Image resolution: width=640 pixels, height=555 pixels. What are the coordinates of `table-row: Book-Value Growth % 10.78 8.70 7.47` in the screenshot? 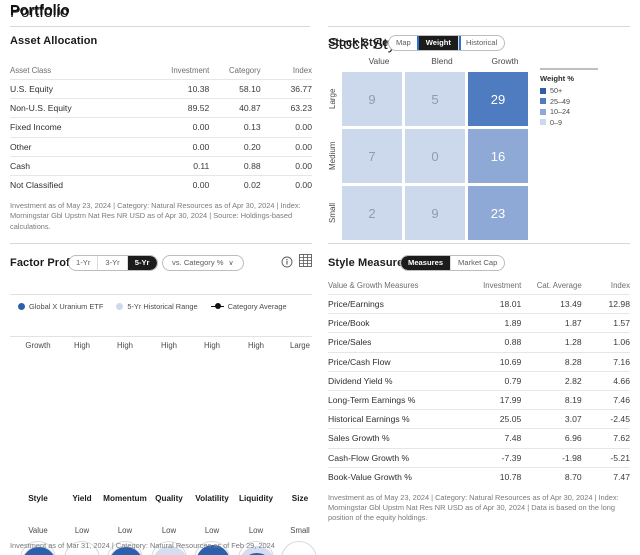 It's located at (479, 476).